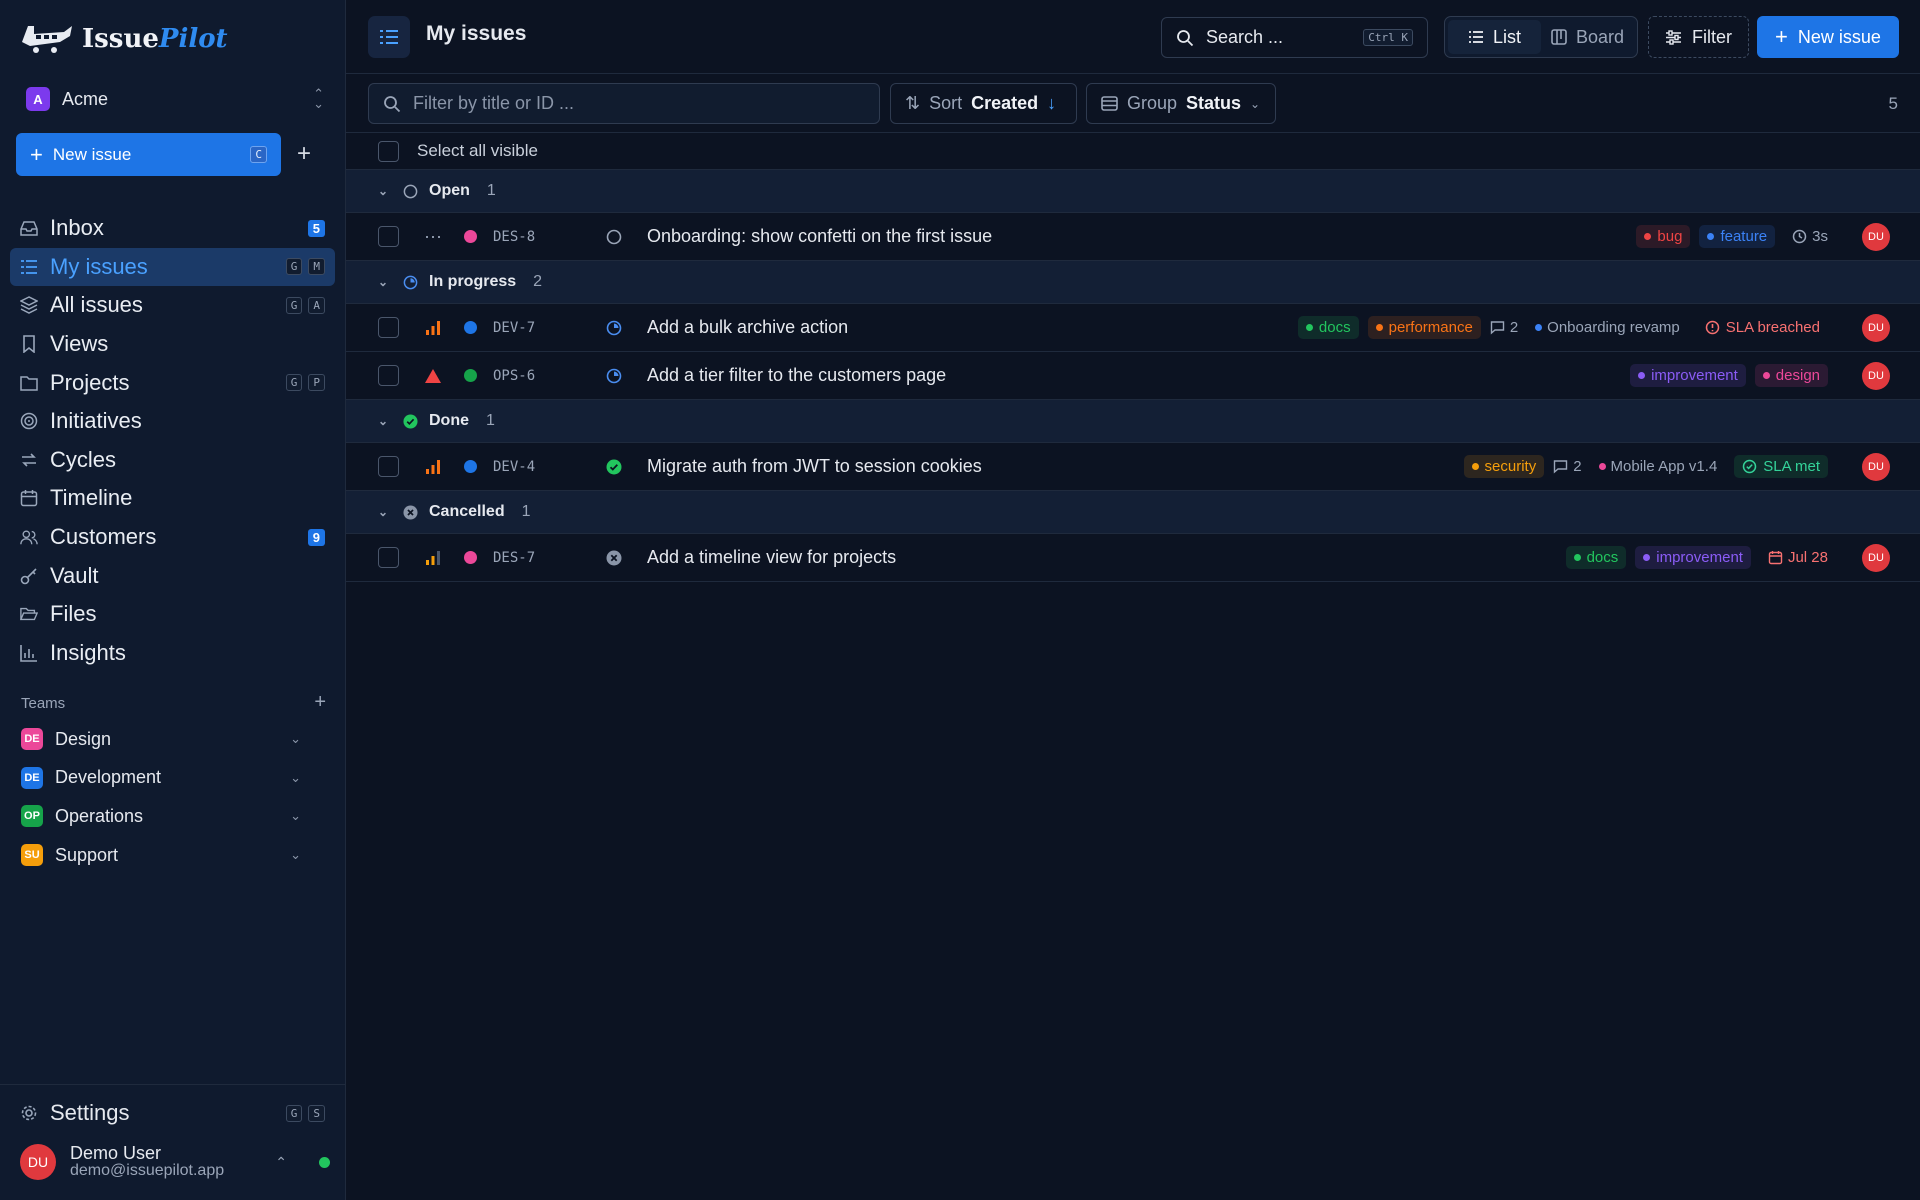 This screenshot has width=1920, height=1200. What do you see at coordinates (172, 1113) in the screenshot?
I see `sidebar-item-settings: Settings GS` at bounding box center [172, 1113].